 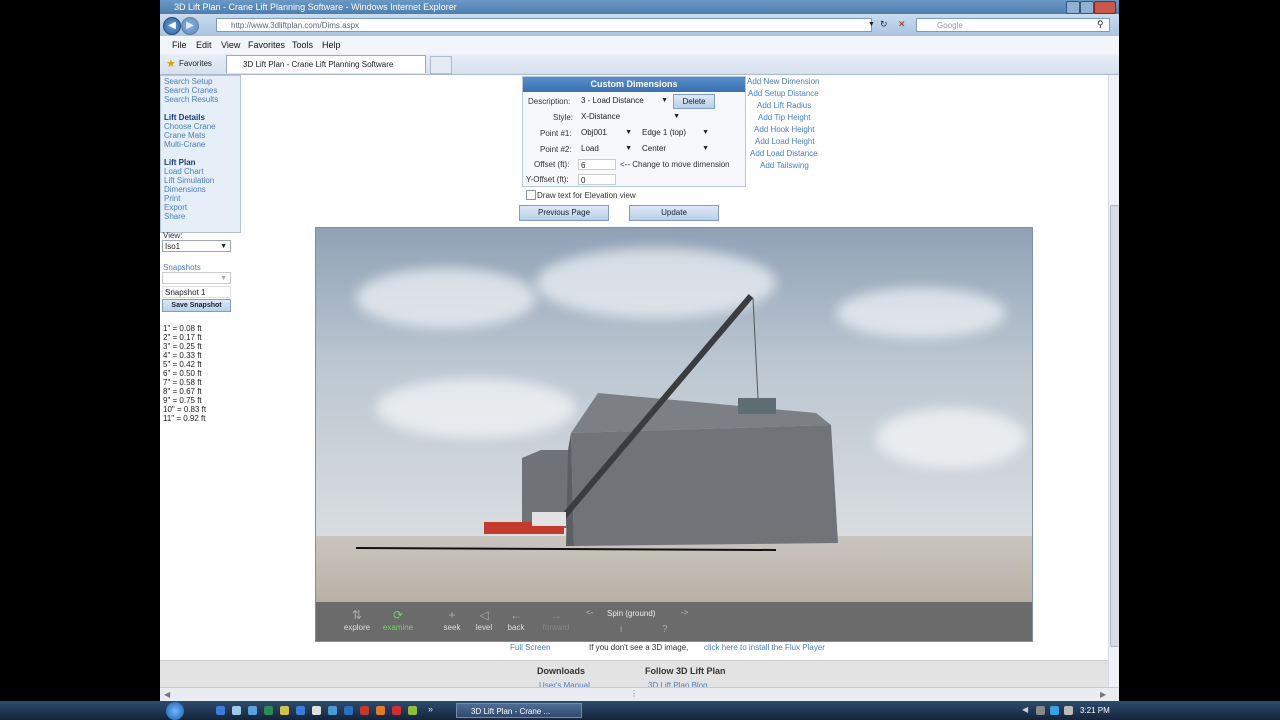 I want to click on scrollbar-thumb, so click(x=1114, y=426).